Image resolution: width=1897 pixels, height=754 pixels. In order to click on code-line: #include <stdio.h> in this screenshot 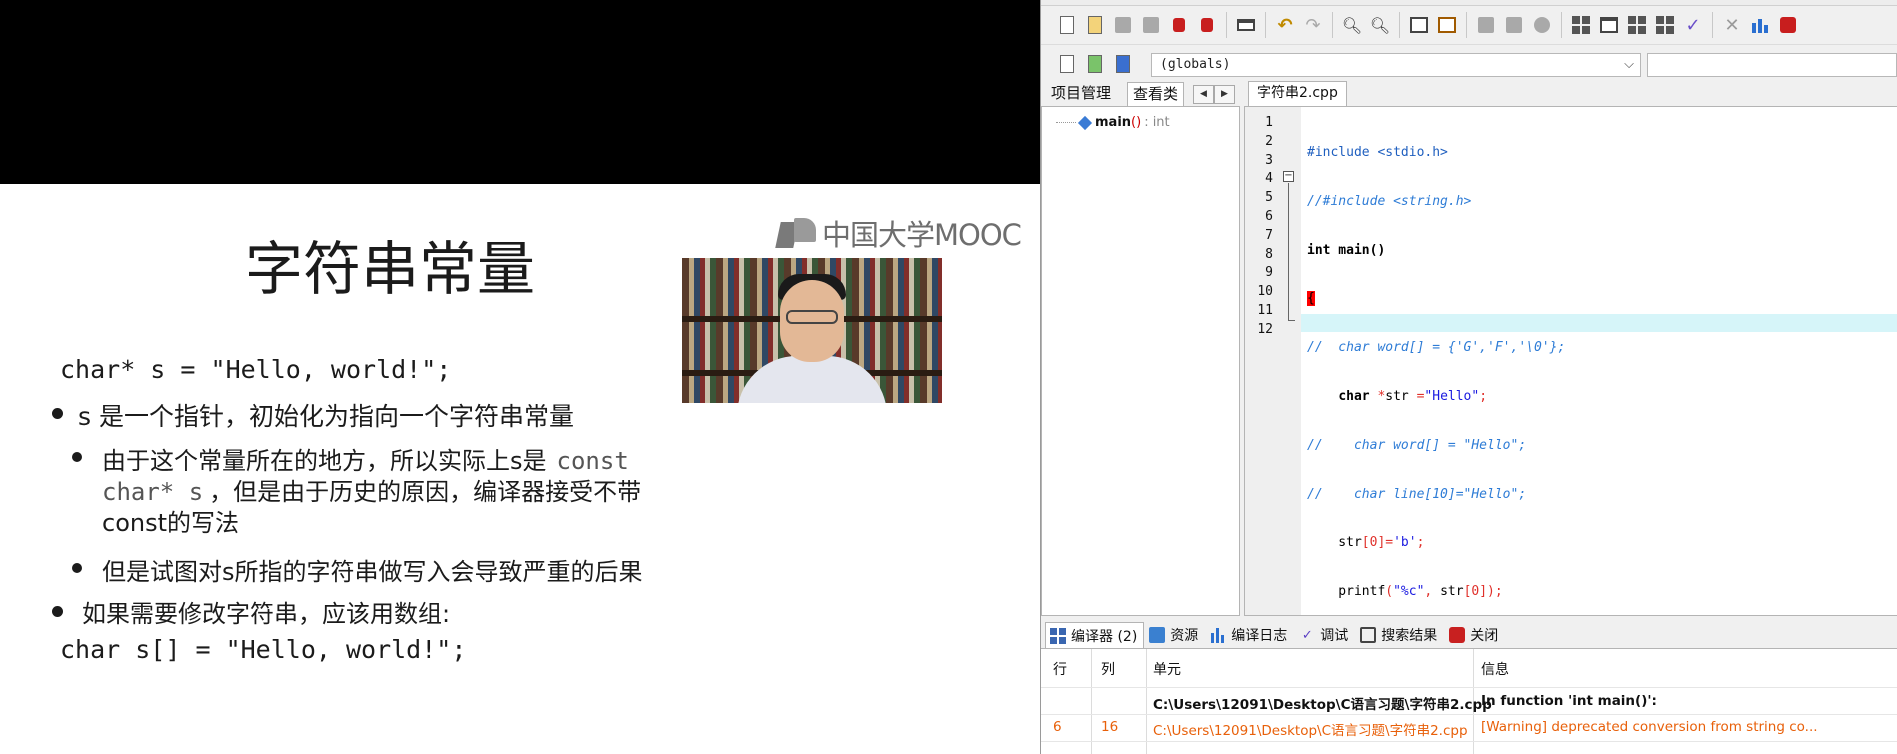, I will do `click(1377, 152)`.